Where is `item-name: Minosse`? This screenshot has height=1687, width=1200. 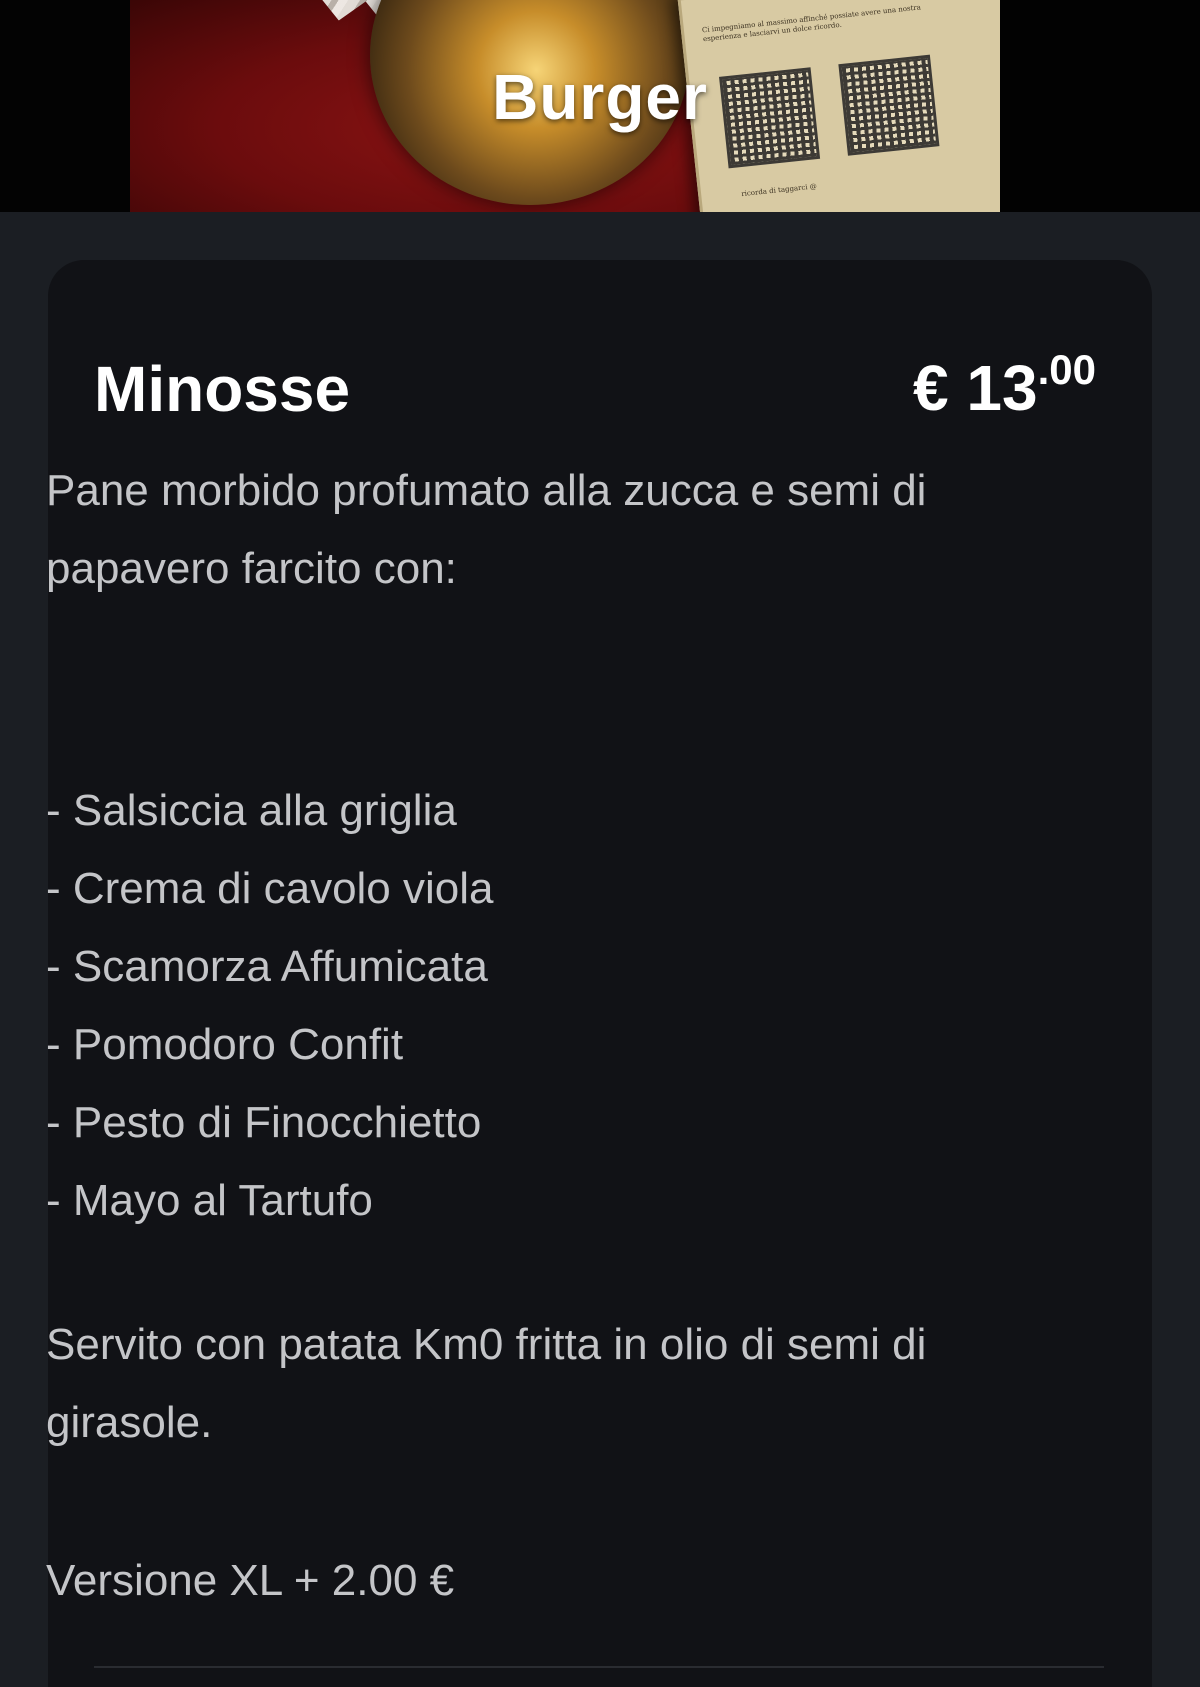
item-name: Minosse is located at coordinates (222, 389).